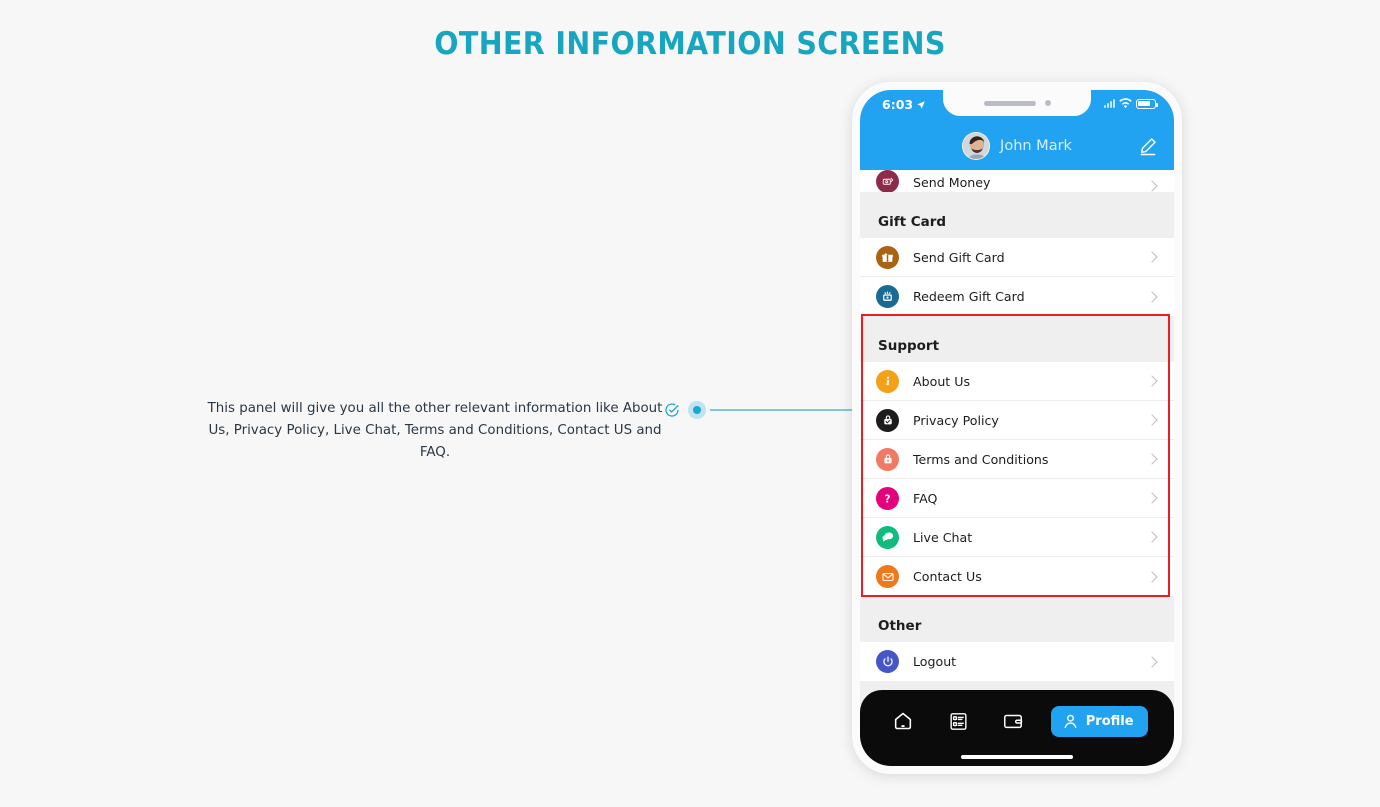 Image resolution: width=1380 pixels, height=807 pixels. I want to click on location-arrow-icon, so click(921, 104).